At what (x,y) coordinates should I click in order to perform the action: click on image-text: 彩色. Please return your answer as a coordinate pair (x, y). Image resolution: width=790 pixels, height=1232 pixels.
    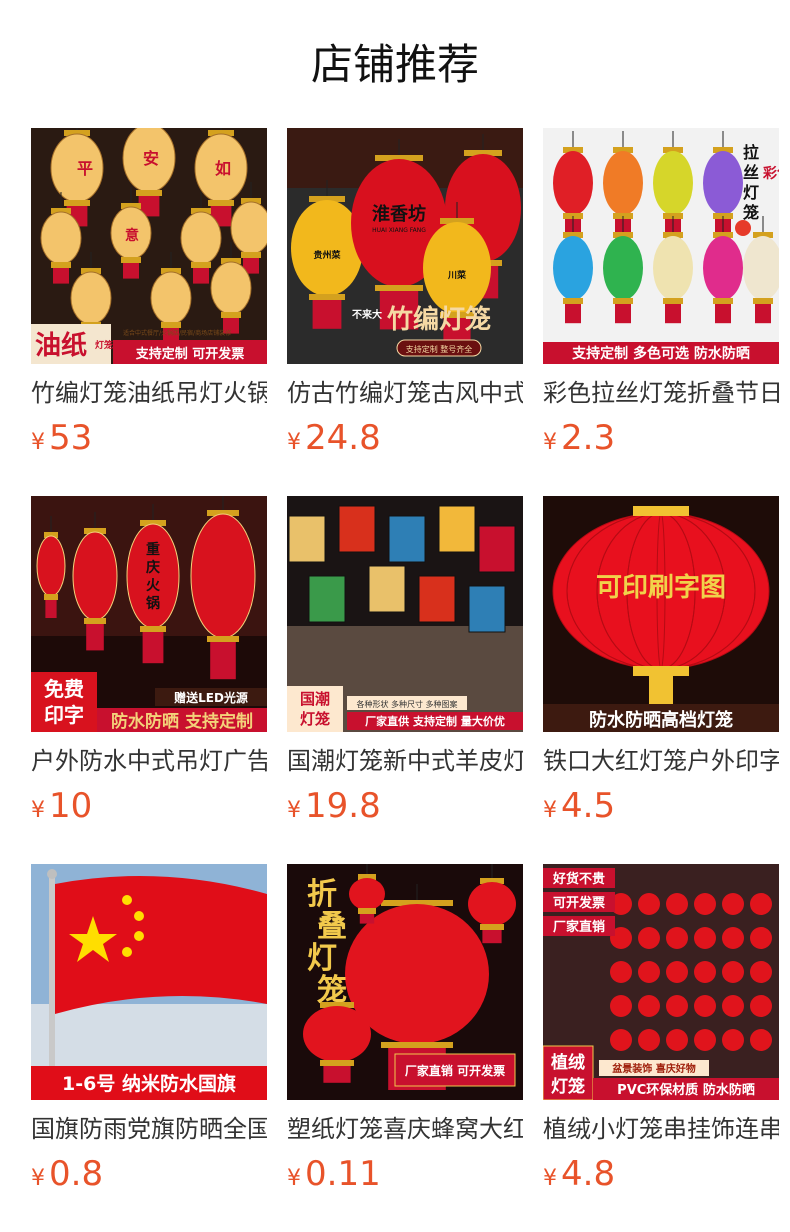
    Looking at the image, I should click on (770, 173).